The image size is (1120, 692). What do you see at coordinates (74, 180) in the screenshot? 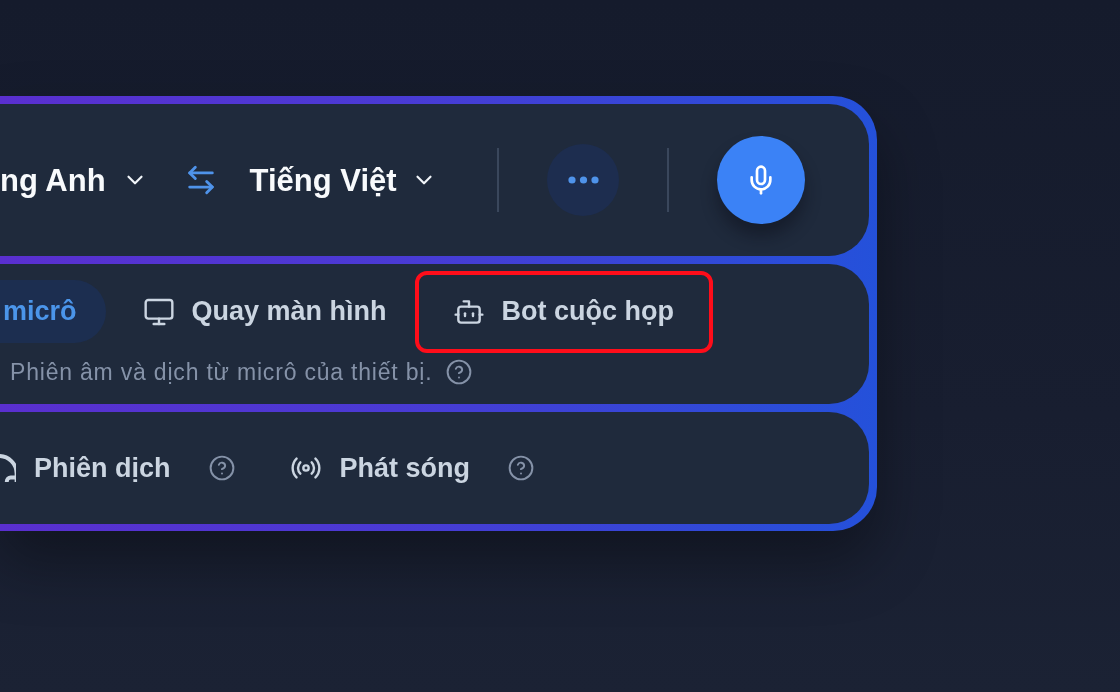
I see `language-dropdown: ng Anh` at bounding box center [74, 180].